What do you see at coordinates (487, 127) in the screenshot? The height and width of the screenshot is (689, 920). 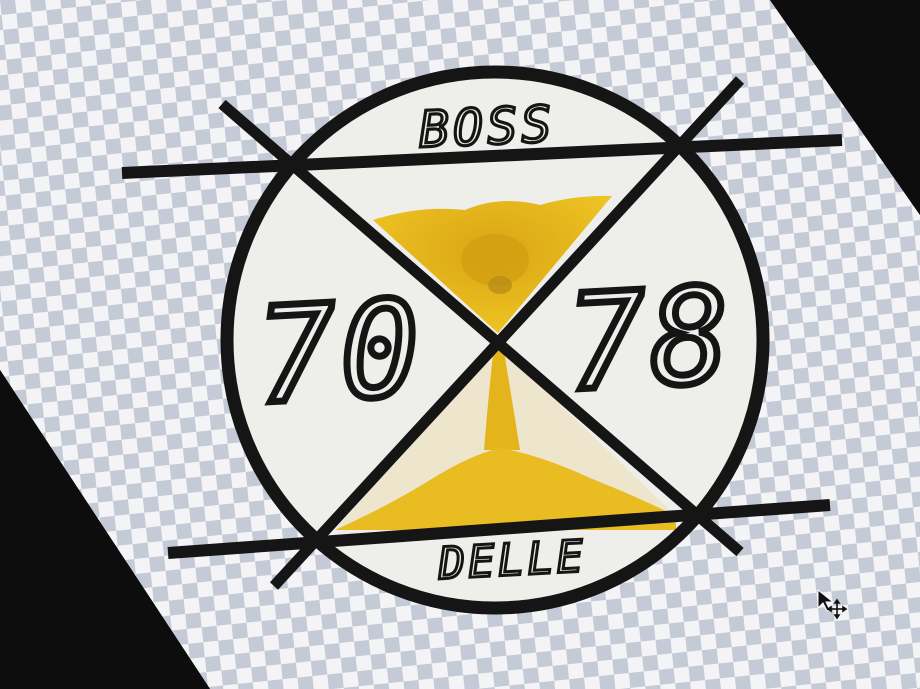 I see `logo-top-text: BOSS` at bounding box center [487, 127].